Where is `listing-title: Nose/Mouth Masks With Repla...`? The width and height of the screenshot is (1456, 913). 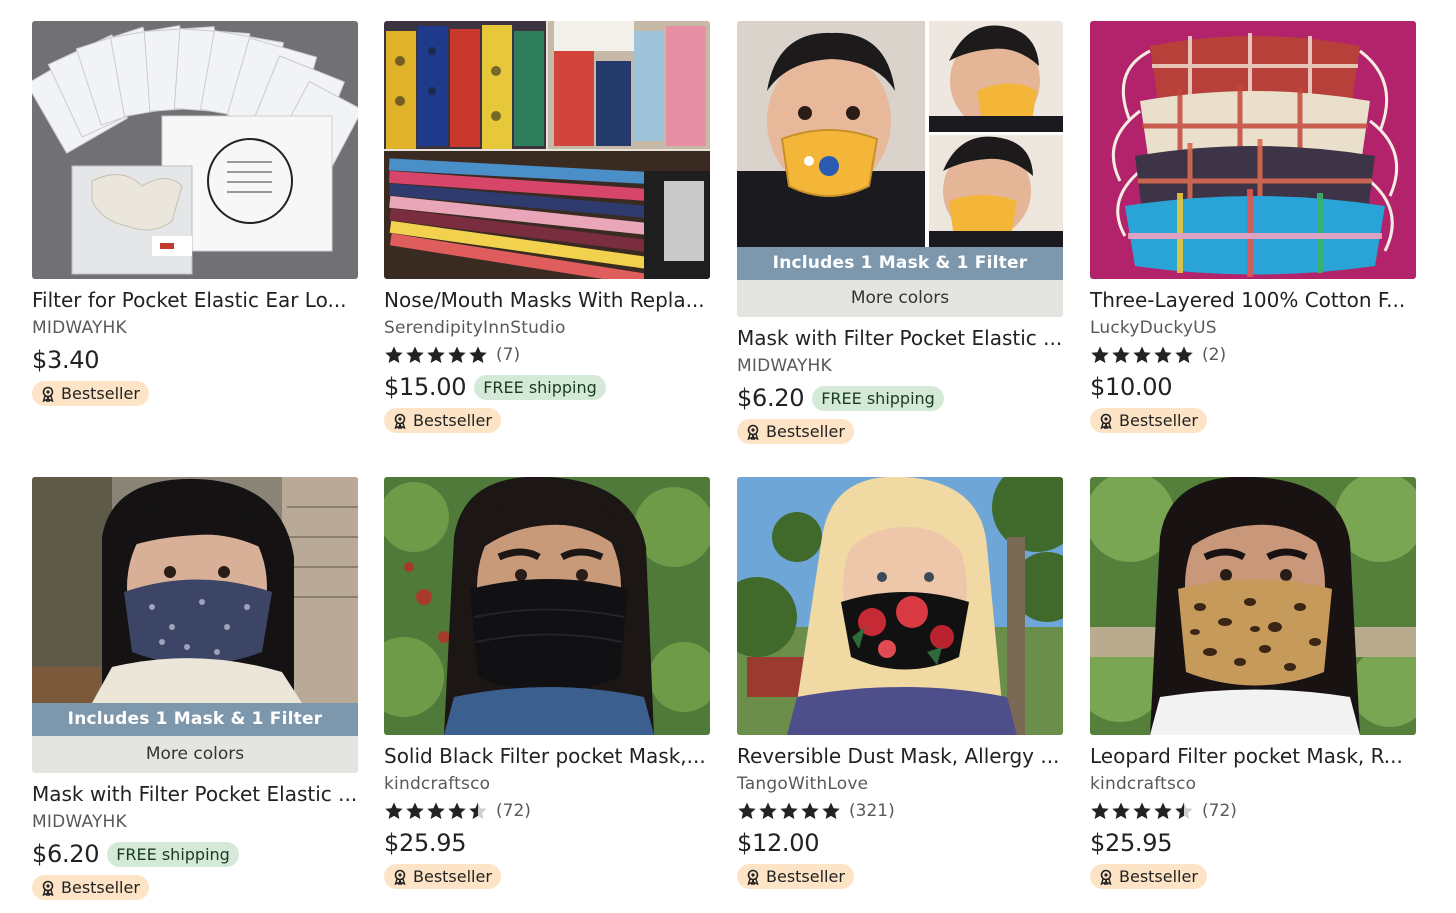
listing-title: Nose/Mouth Masks With Repla... is located at coordinates (547, 300).